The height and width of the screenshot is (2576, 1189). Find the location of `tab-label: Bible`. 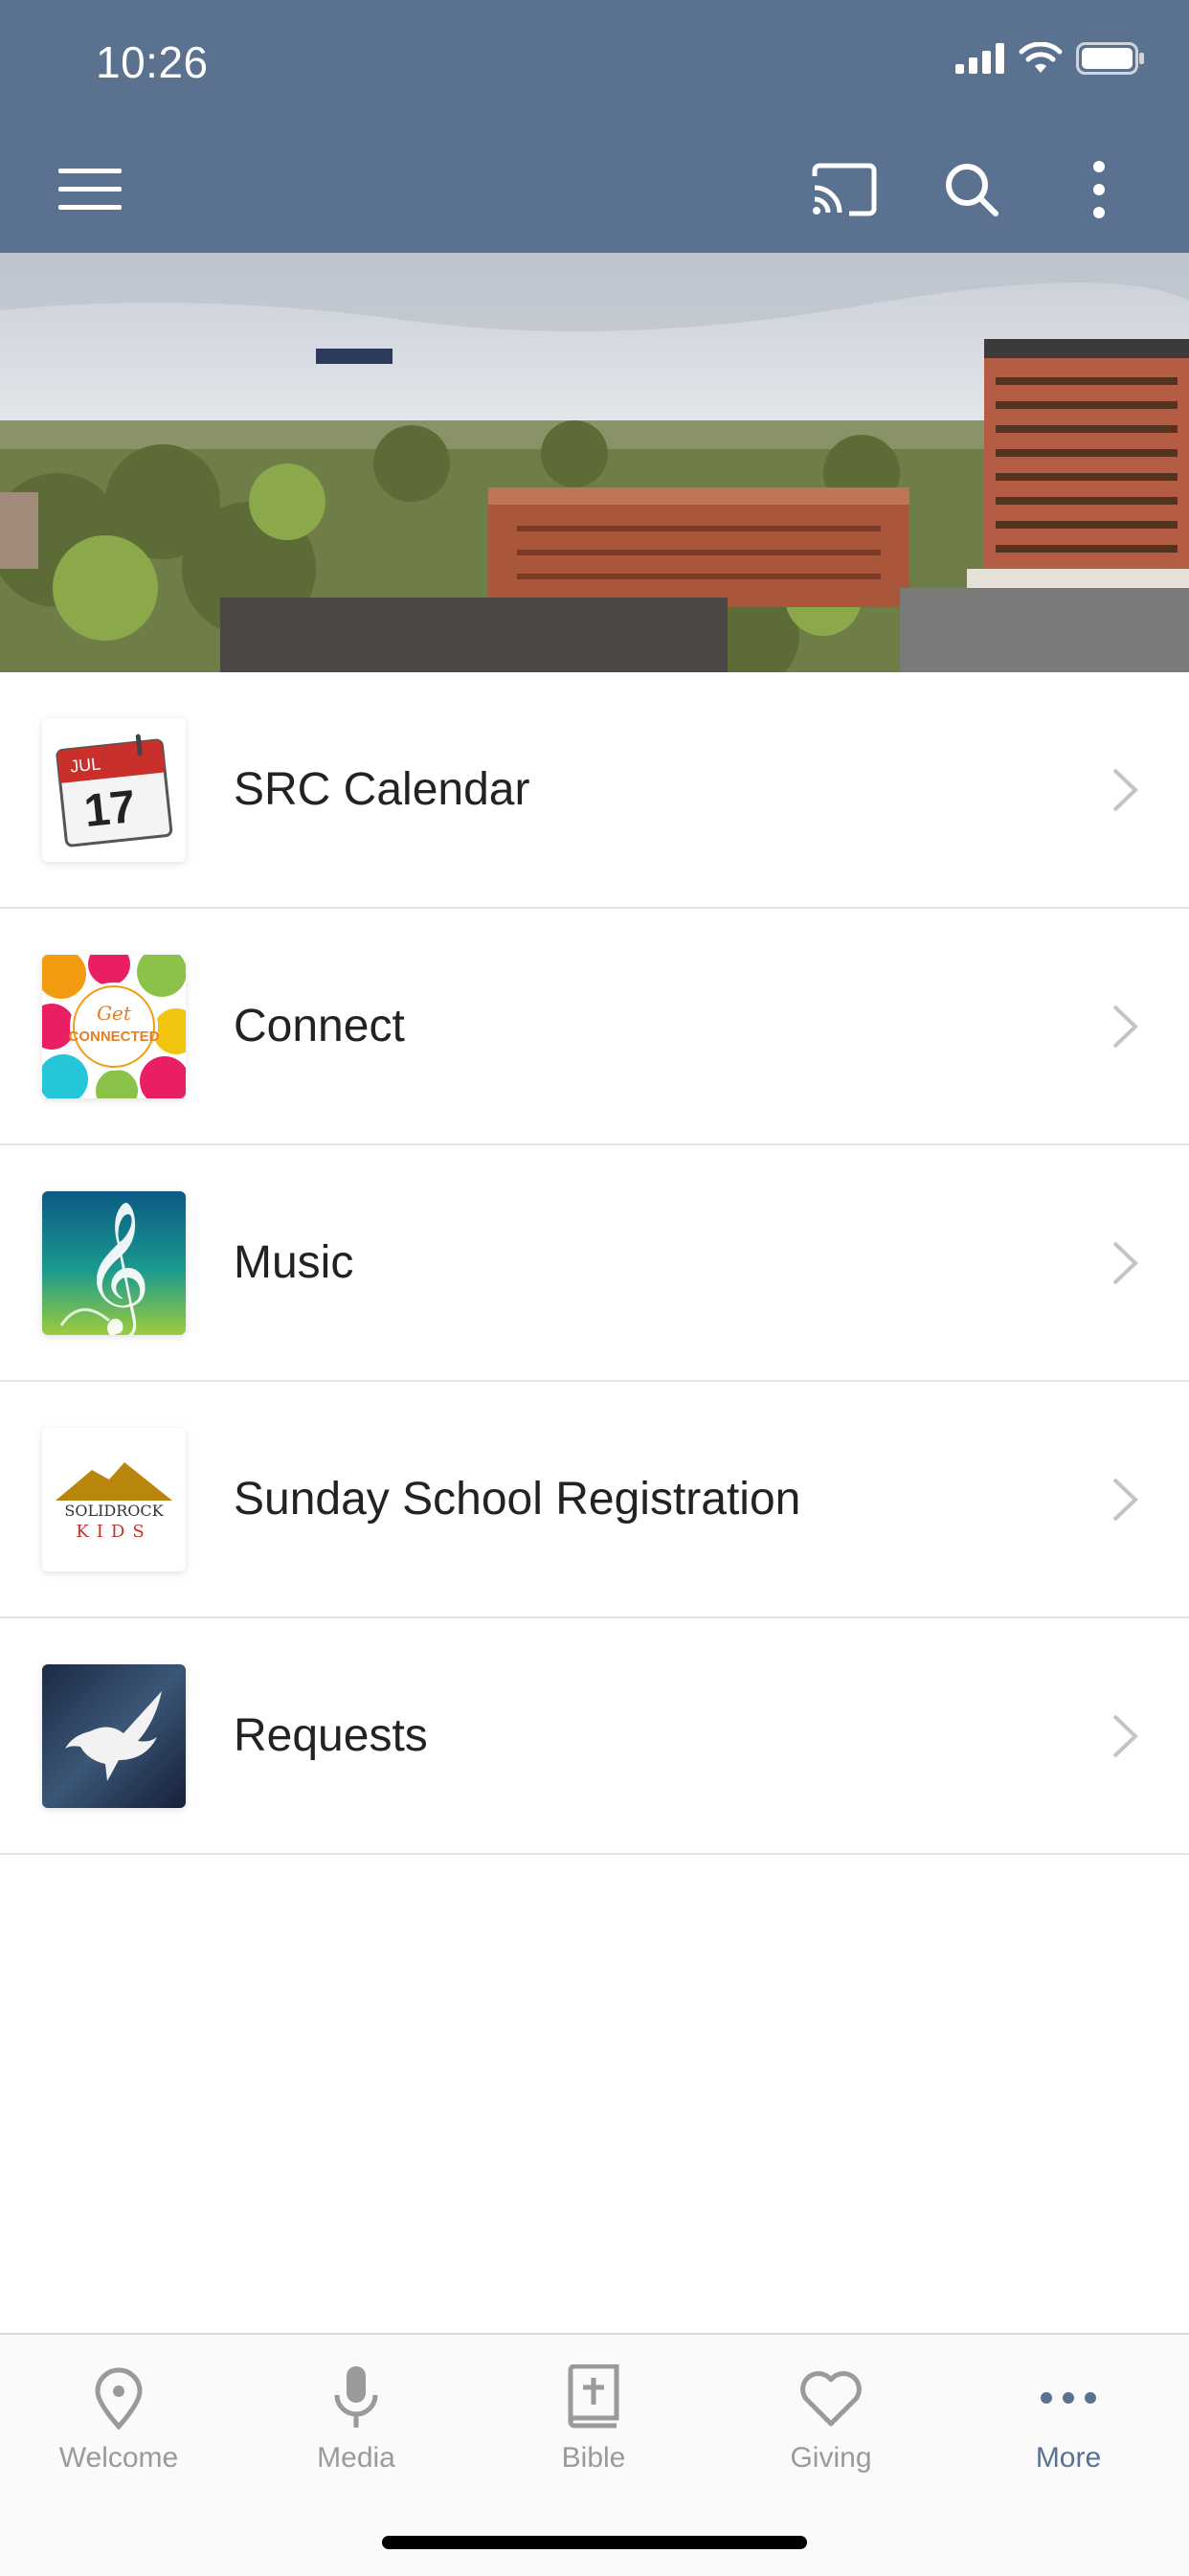

tab-label: Bible is located at coordinates (593, 2458).